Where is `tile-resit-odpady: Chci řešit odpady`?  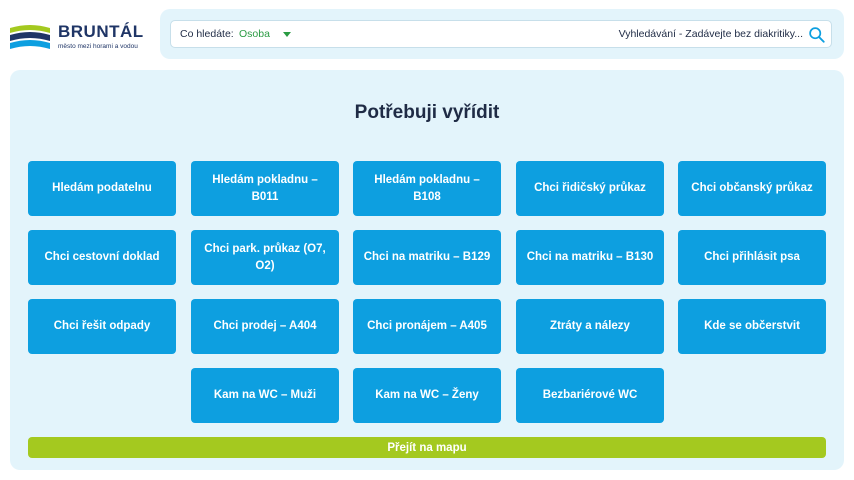 tile-resit-odpady: Chci řešit odpady is located at coordinates (102, 326).